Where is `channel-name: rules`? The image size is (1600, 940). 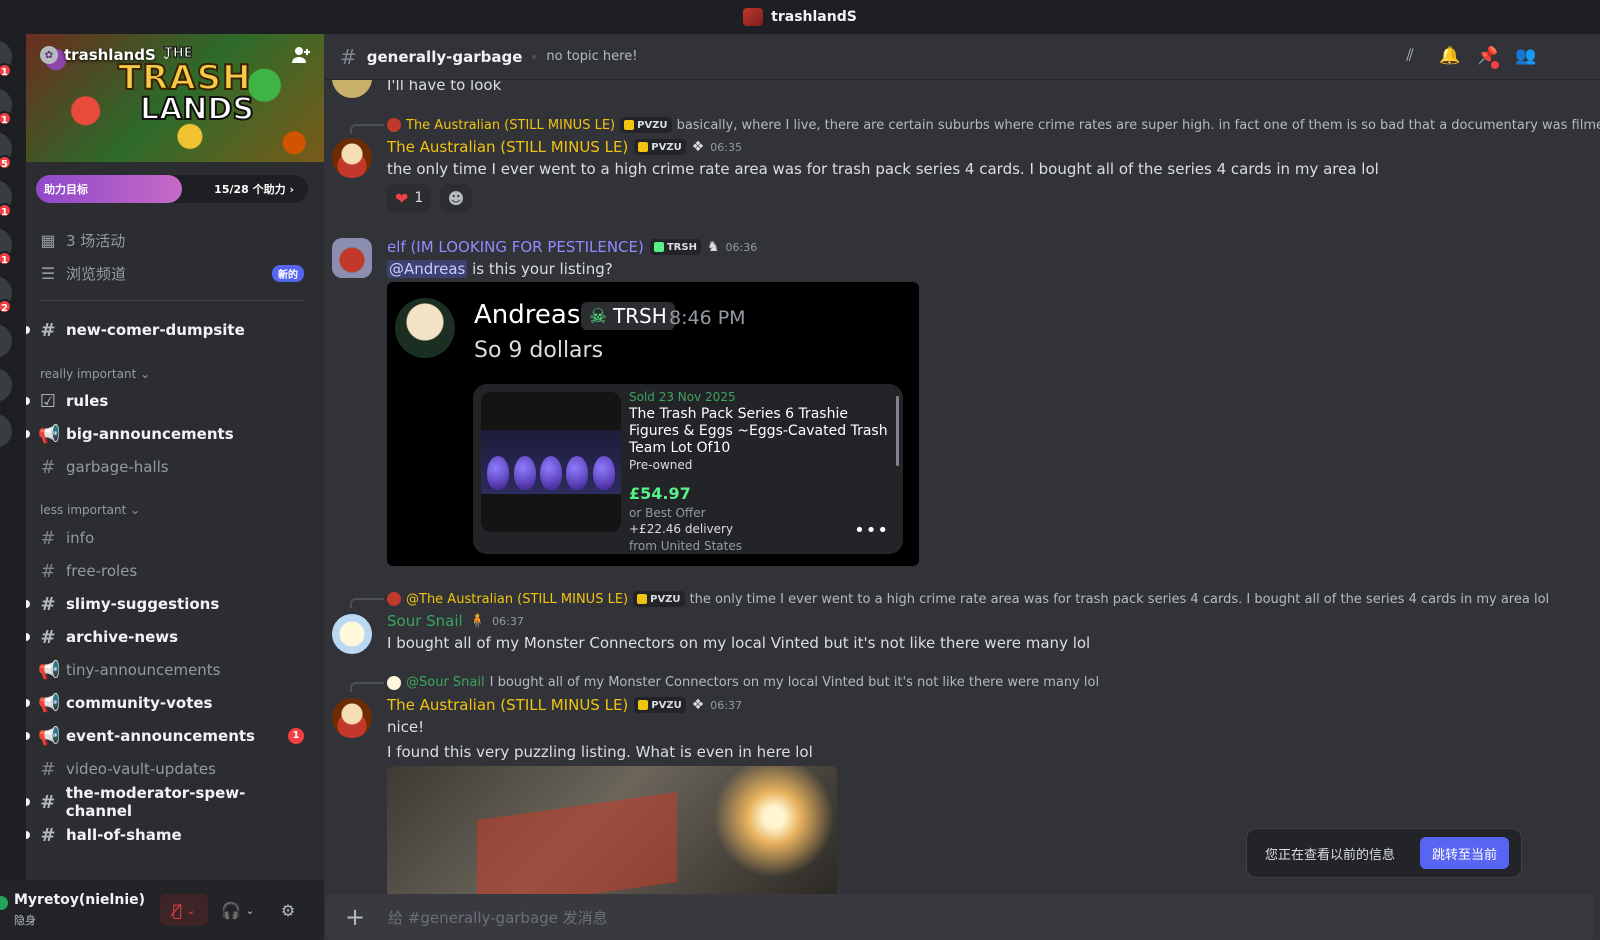
channel-name: rules is located at coordinates (87, 401).